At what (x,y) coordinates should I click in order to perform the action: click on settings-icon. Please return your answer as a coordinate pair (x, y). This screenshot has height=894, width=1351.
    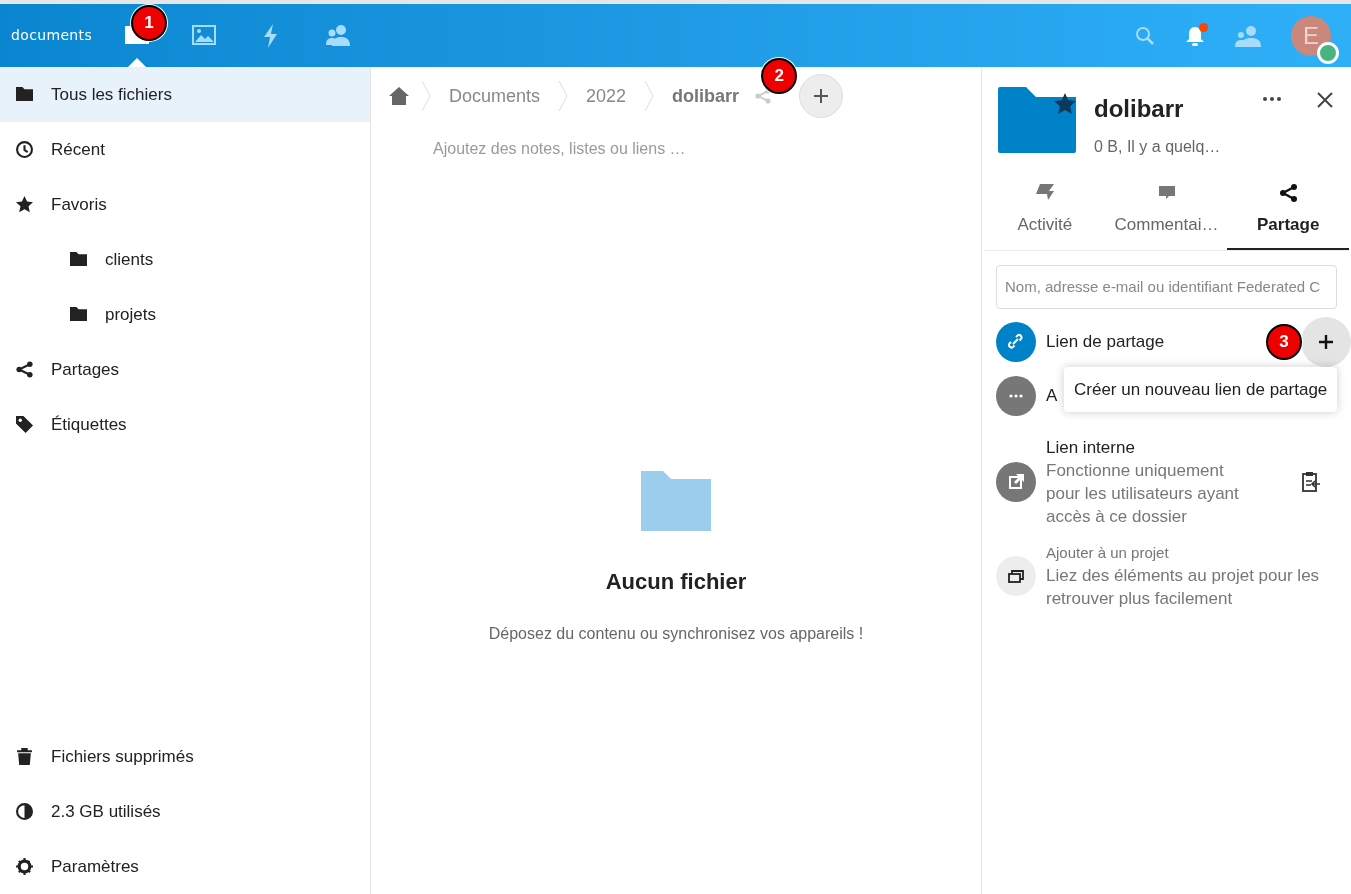
    Looking at the image, I should click on (24, 866).